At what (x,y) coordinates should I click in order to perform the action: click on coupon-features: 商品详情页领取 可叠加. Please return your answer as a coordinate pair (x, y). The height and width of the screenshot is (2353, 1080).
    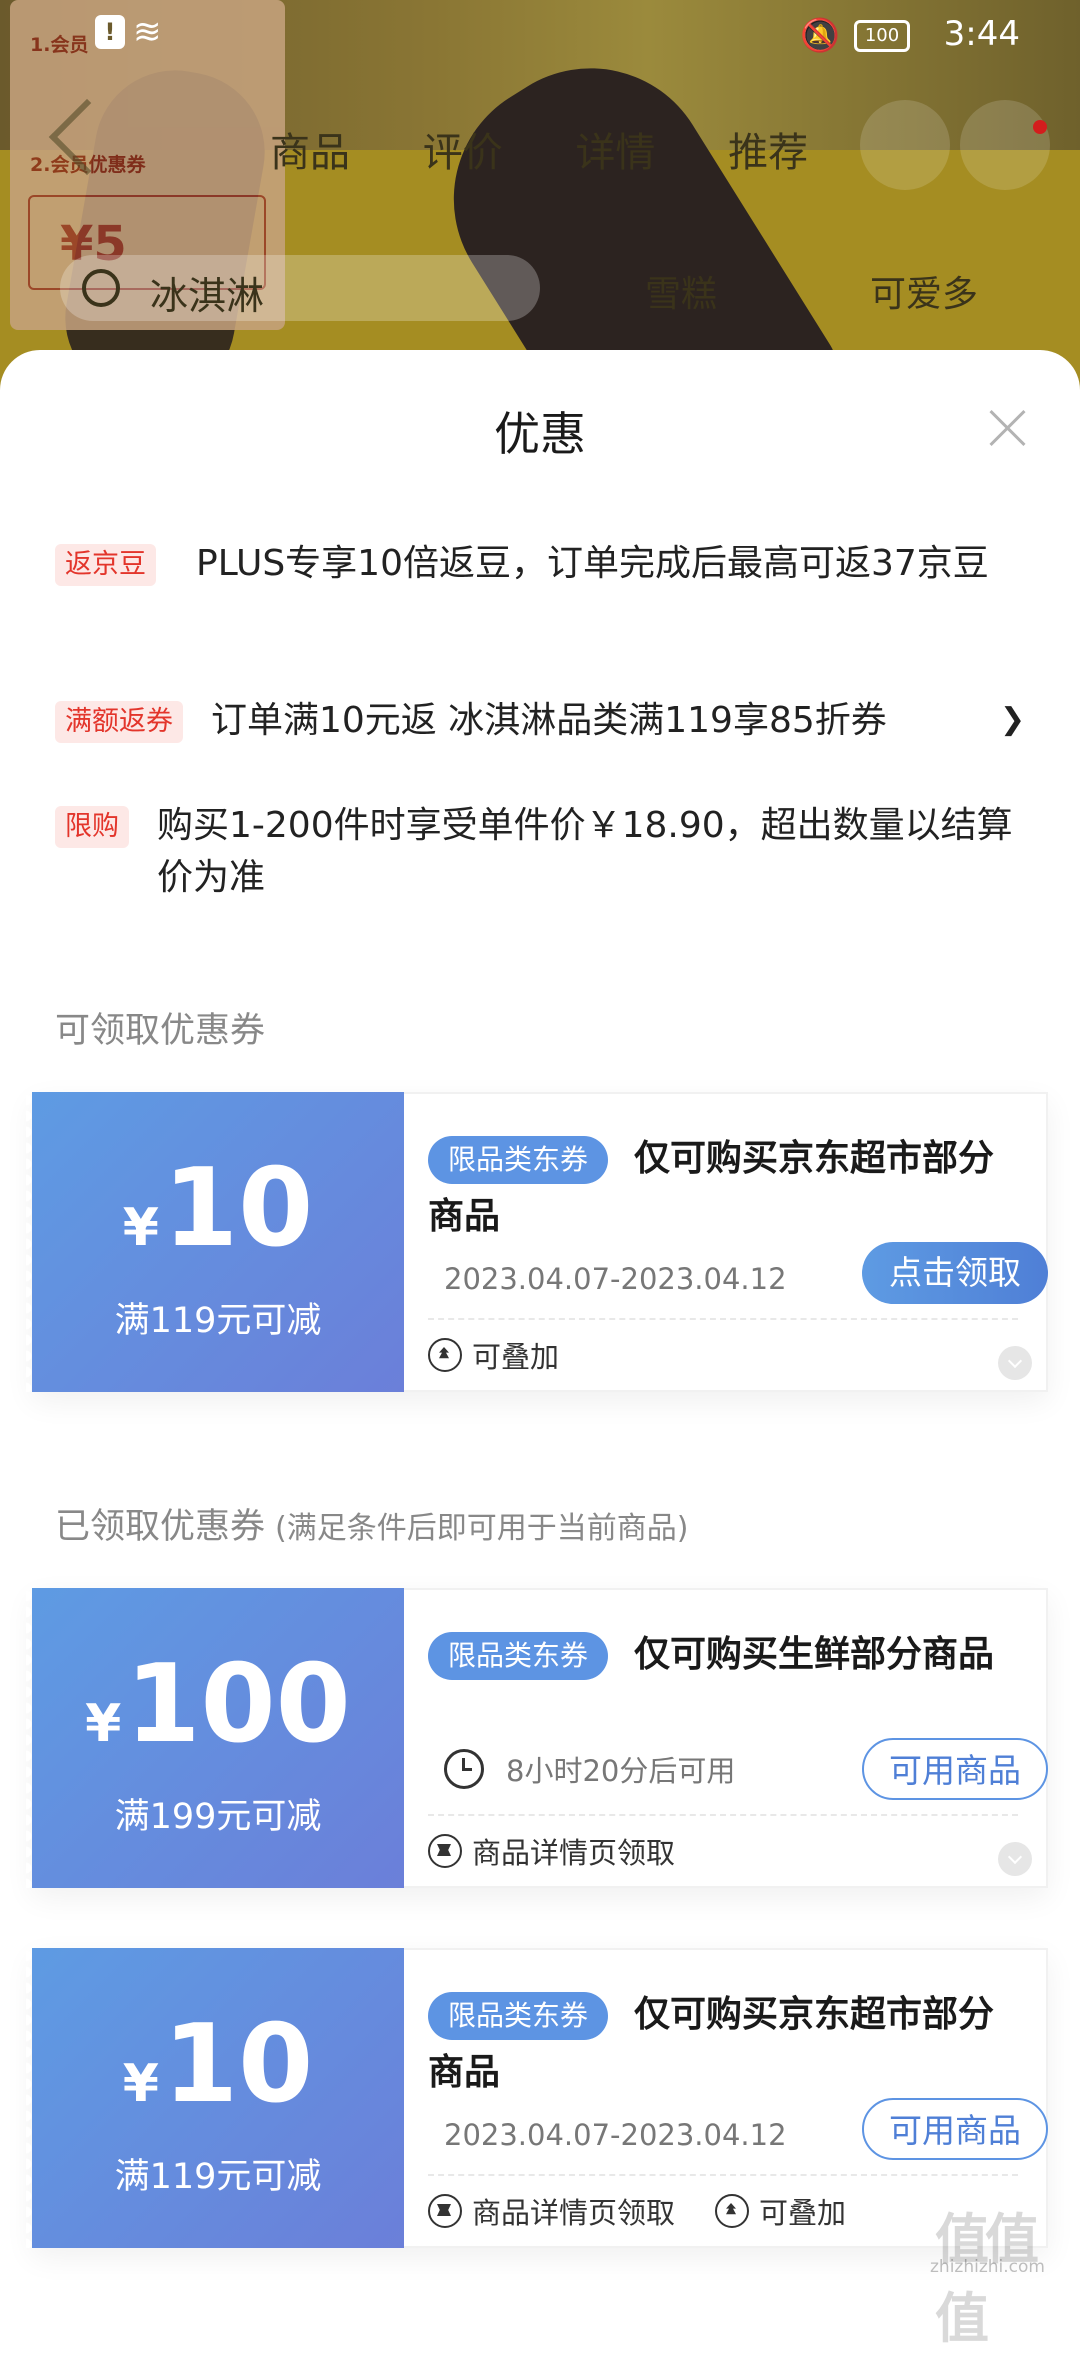
    Looking at the image, I should click on (657, 2211).